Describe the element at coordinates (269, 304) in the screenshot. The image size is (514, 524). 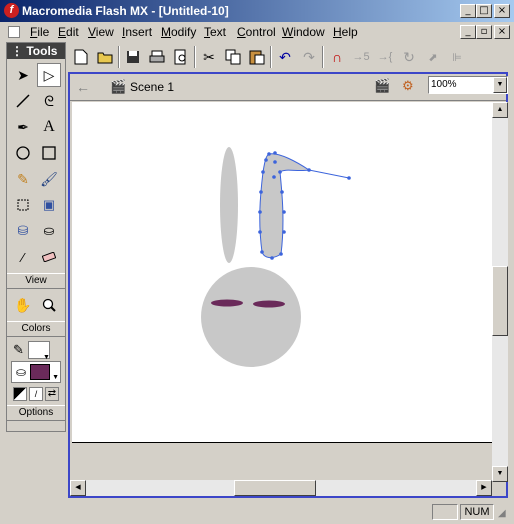
I see `right-eye-shape` at that location.